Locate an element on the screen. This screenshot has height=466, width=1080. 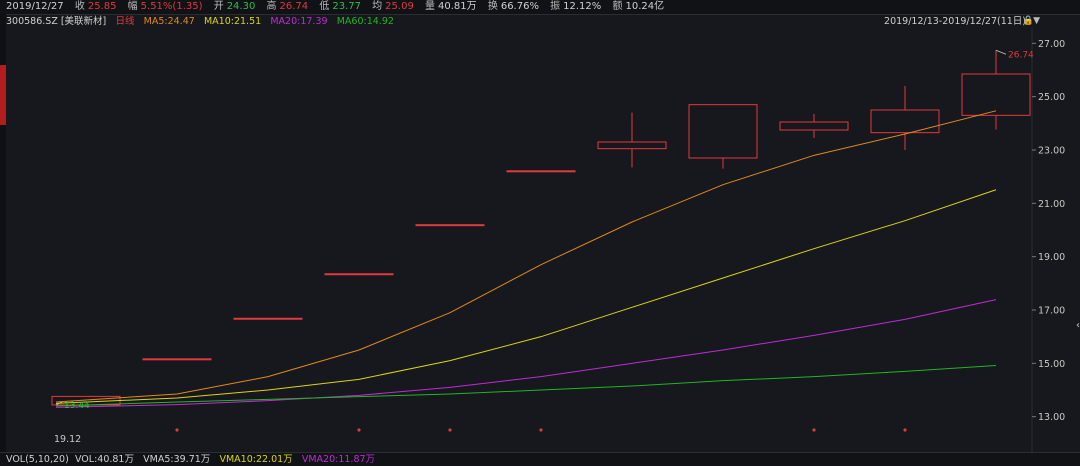
ma60-legend: MA60:14.92 is located at coordinates (365, 21).